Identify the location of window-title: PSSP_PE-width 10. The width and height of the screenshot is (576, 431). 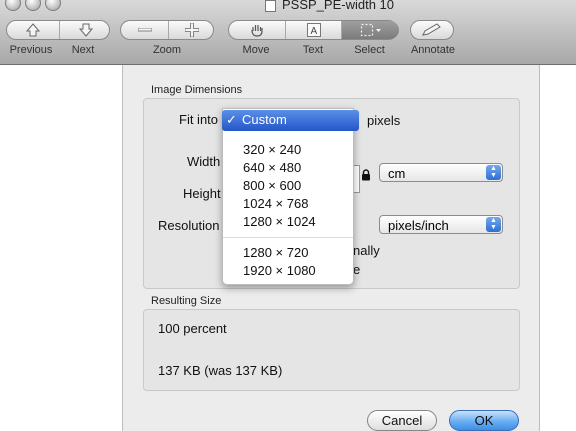
(338, 6).